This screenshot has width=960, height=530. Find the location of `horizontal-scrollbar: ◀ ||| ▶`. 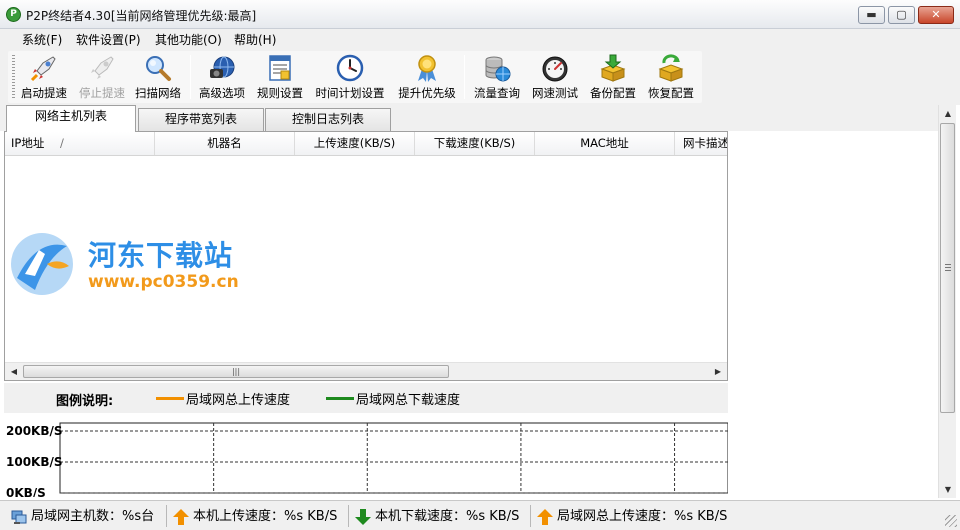

horizontal-scrollbar: ◀ ||| ▶ is located at coordinates (366, 371).